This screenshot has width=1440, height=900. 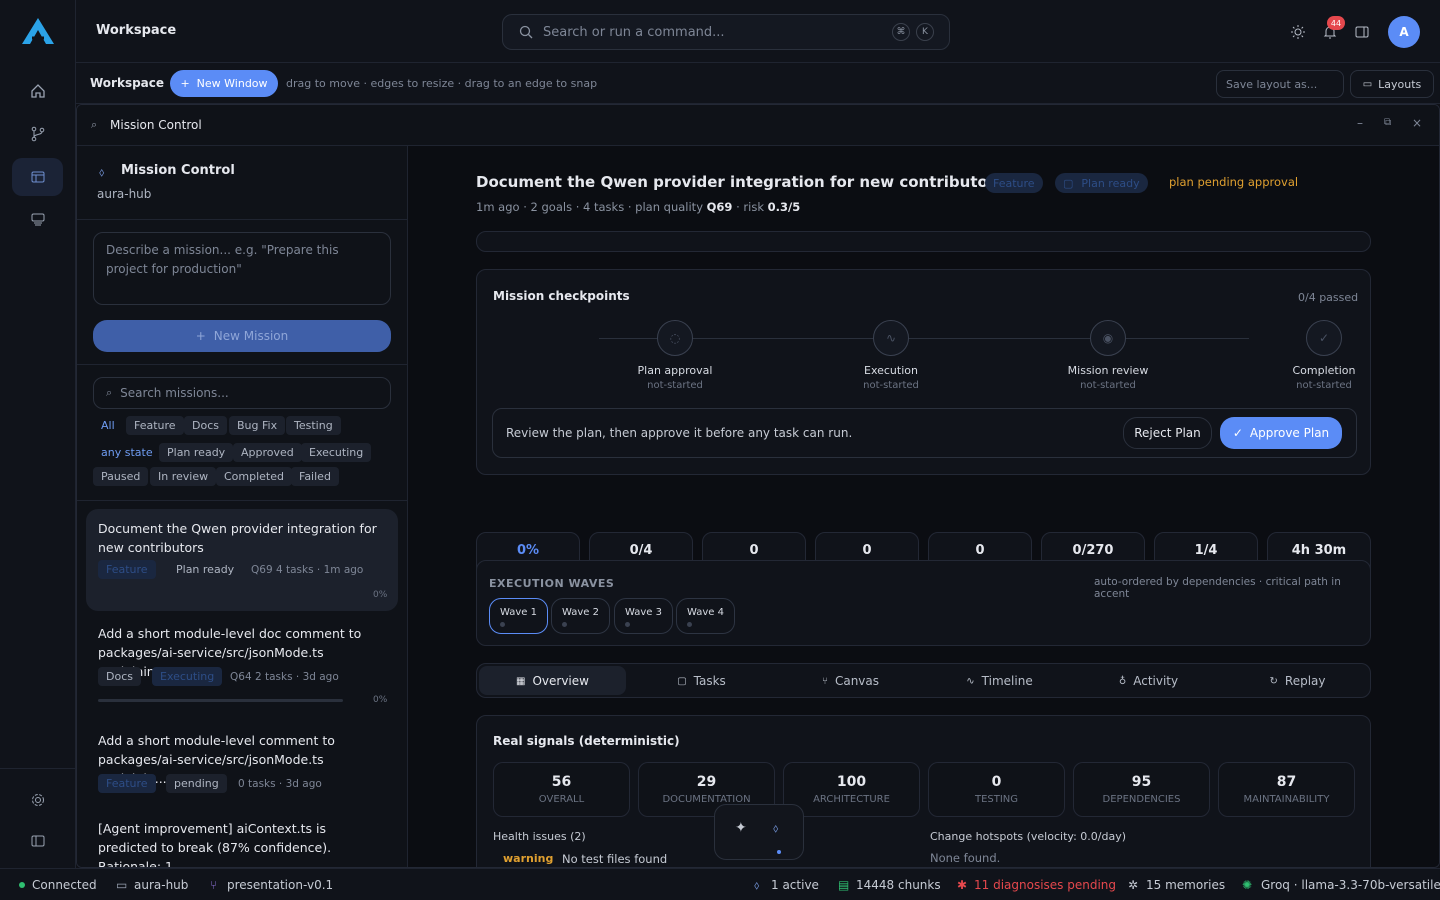 I want to click on aura-logo, so click(x=38, y=32).